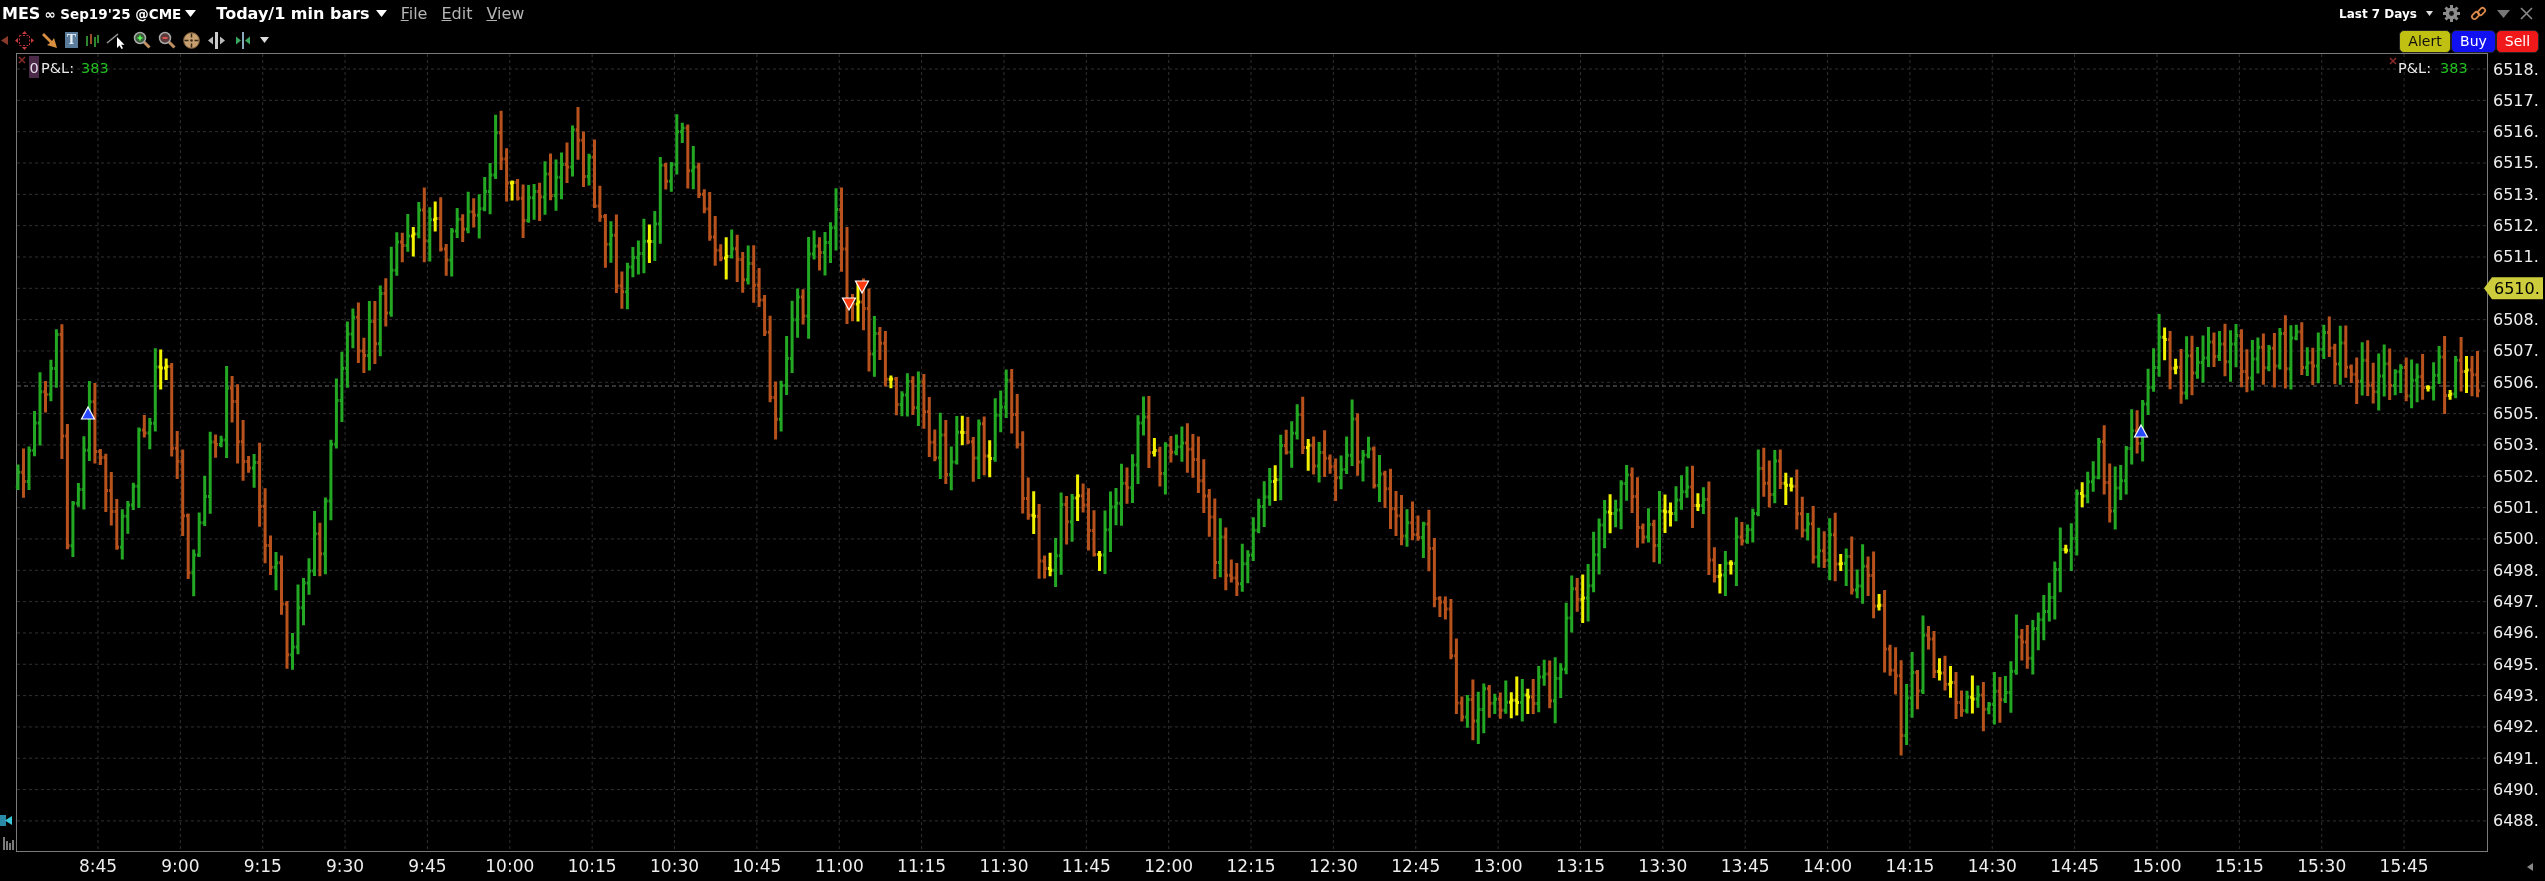 This screenshot has height=881, width=2545. What do you see at coordinates (2404, 866) in the screenshot?
I see `time-axis-label: 15:45` at bounding box center [2404, 866].